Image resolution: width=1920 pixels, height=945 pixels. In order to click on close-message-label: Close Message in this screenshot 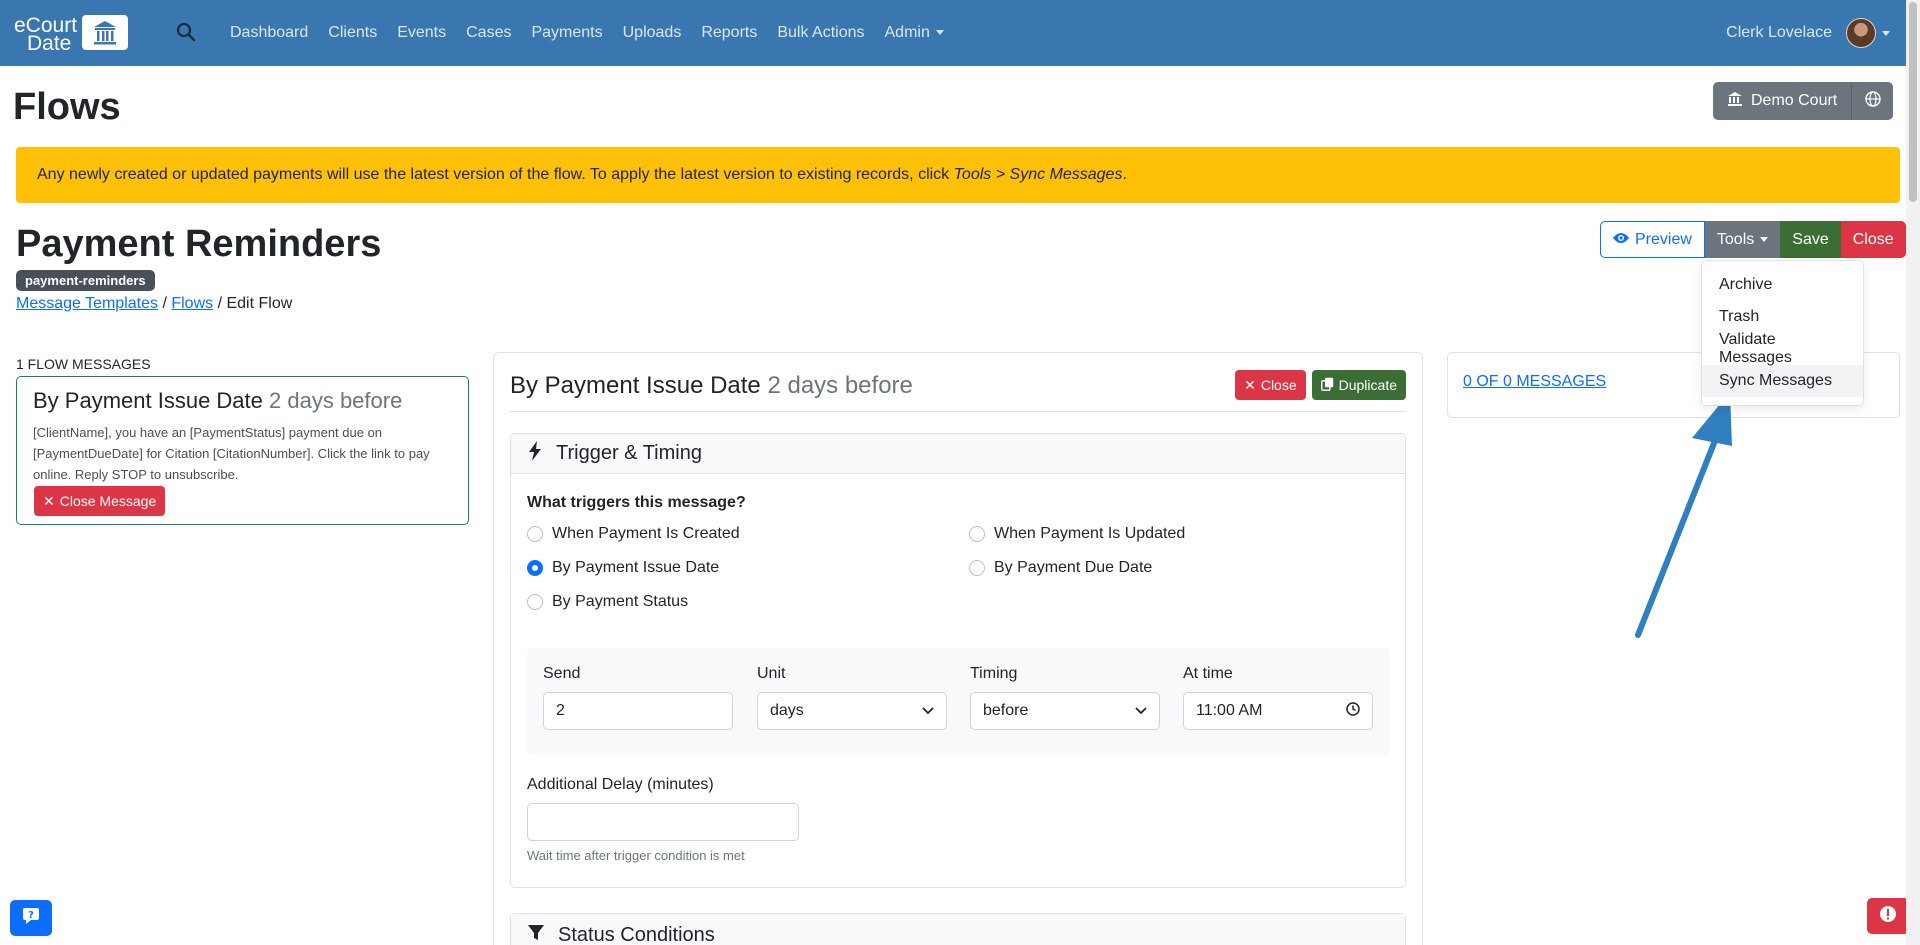, I will do `click(108, 501)`.